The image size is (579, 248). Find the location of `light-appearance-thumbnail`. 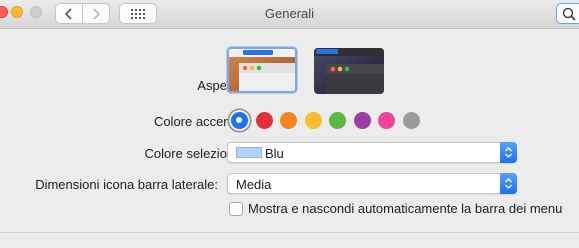

light-appearance-thumbnail is located at coordinates (262, 70).